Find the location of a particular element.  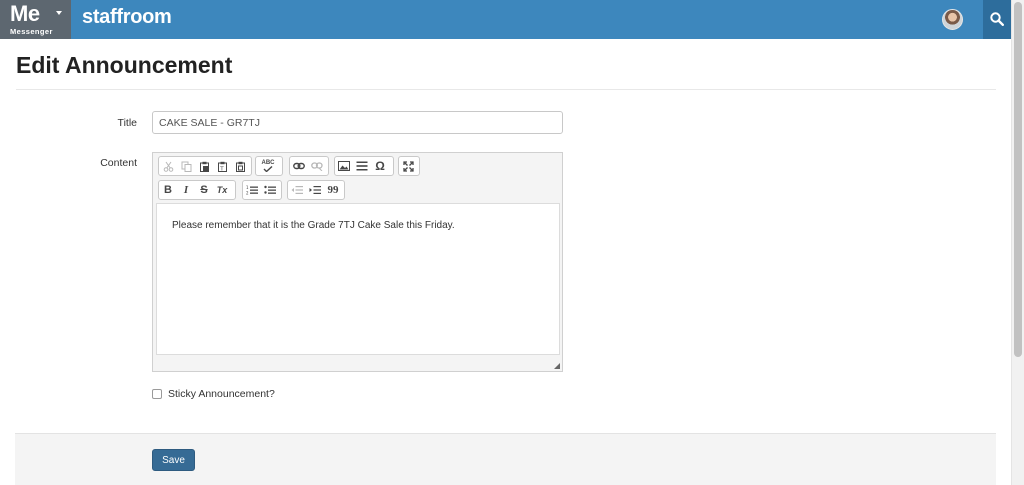

sticky-checkbox is located at coordinates (157, 394).